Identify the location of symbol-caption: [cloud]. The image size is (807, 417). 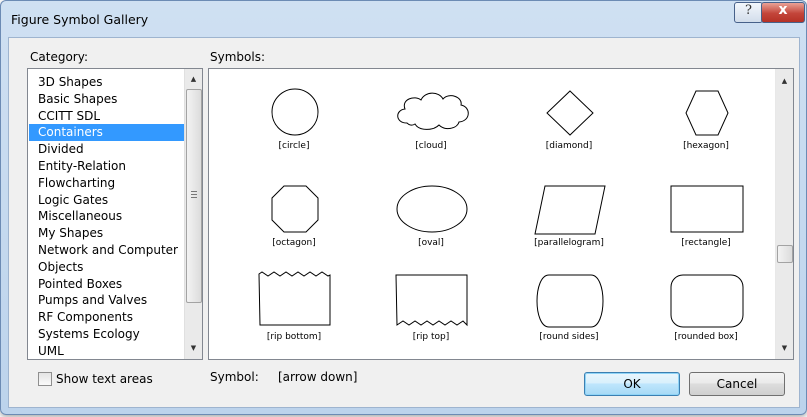
(431, 146).